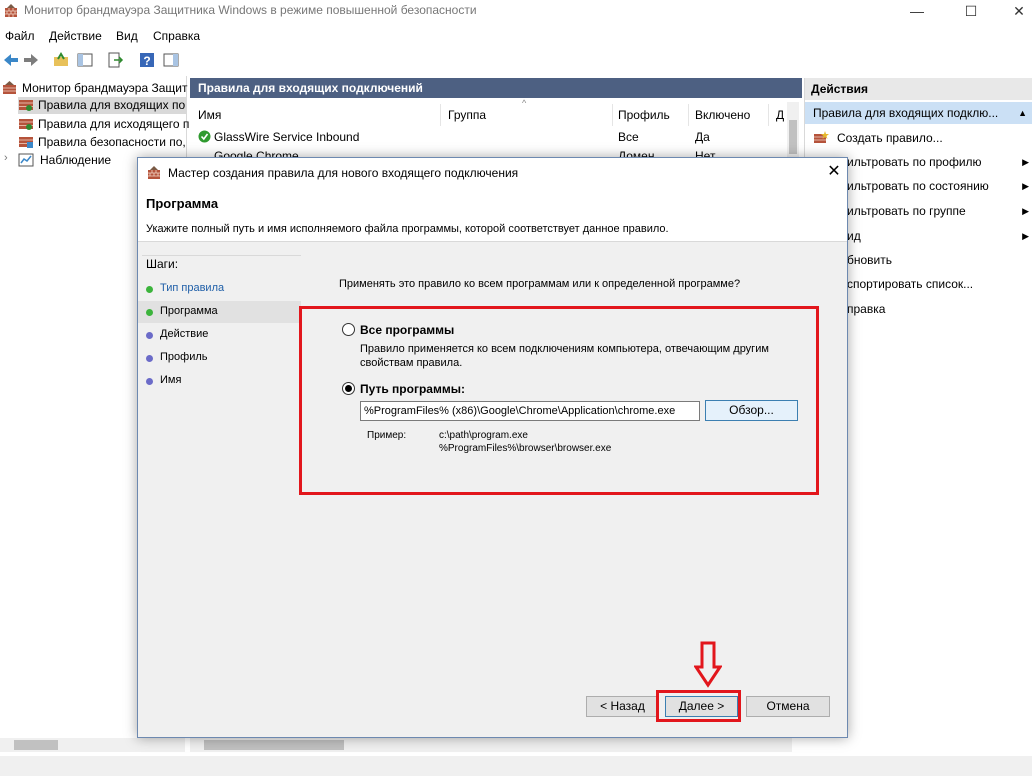 Image resolution: width=1032 pixels, height=776 pixels. What do you see at coordinates (971, 12) in the screenshot?
I see `maximize-button: ☐` at bounding box center [971, 12].